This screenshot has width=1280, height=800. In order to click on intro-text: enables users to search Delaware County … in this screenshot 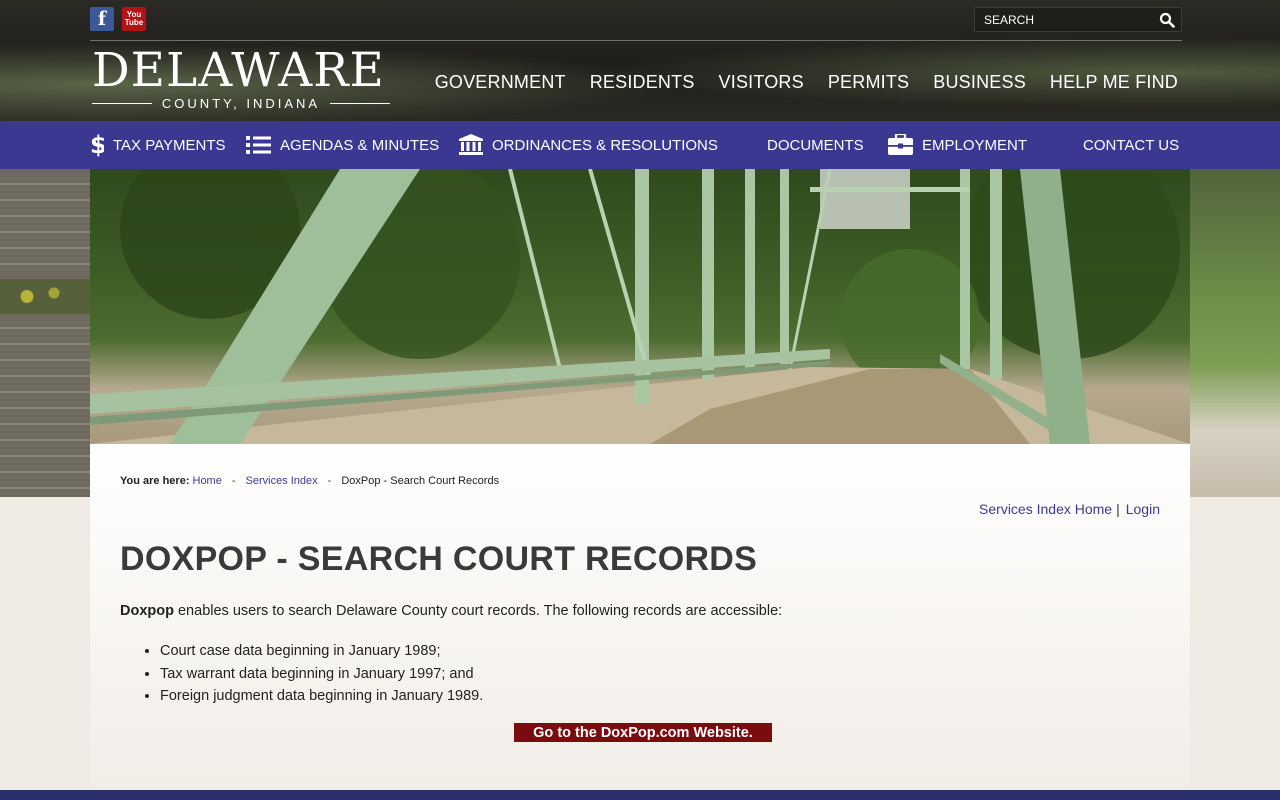, I will do `click(478, 611)`.